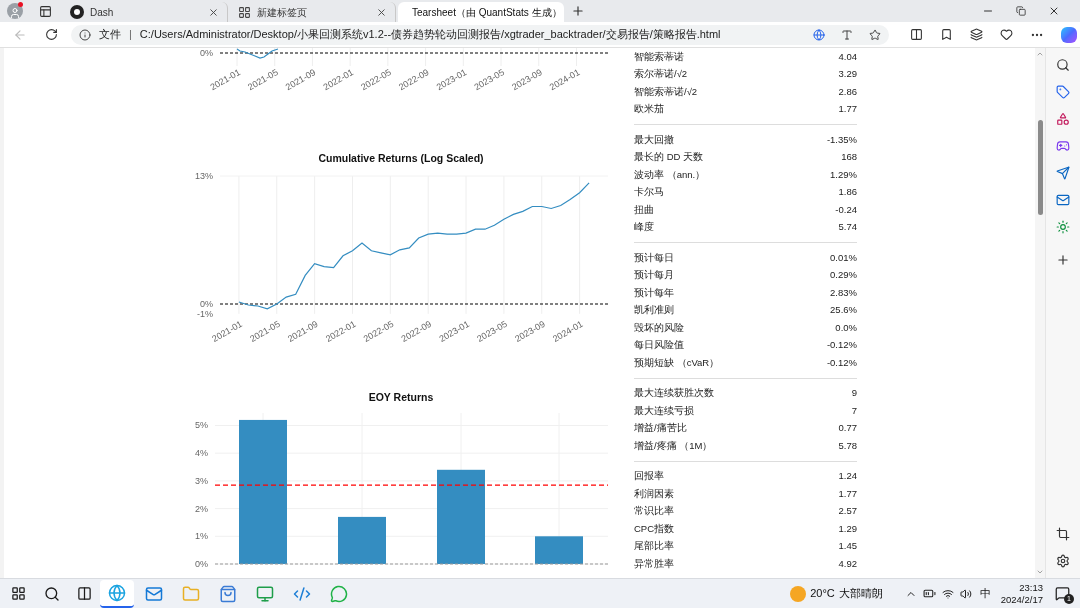 The height and width of the screenshot is (608, 1080). What do you see at coordinates (847, 428) in the screenshot?
I see `metric-value: 0.77` at bounding box center [847, 428].